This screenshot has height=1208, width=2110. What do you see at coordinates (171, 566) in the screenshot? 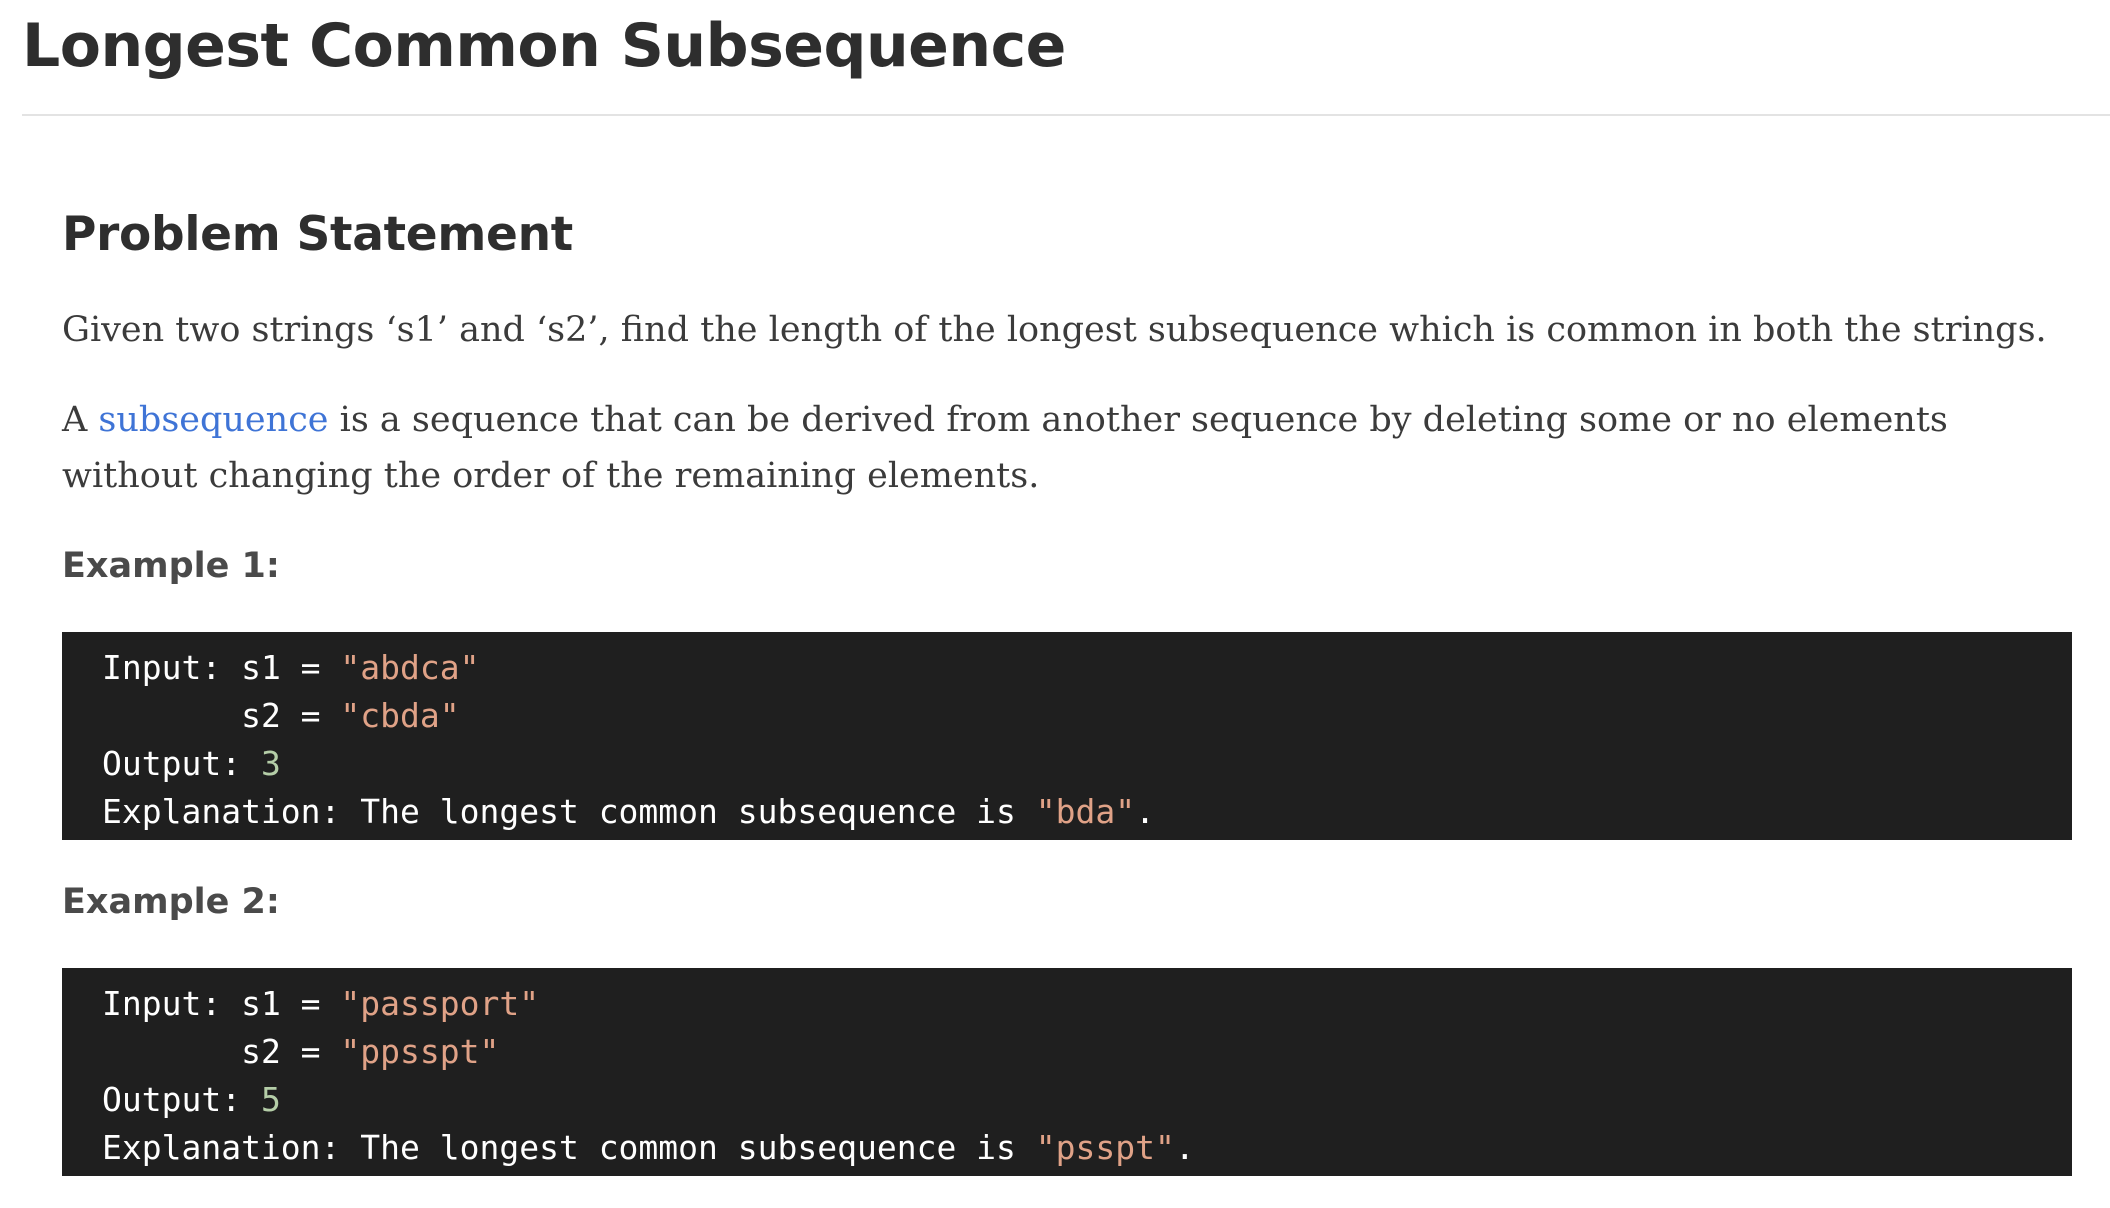
I see `example-1-heading: Example 1:` at bounding box center [171, 566].